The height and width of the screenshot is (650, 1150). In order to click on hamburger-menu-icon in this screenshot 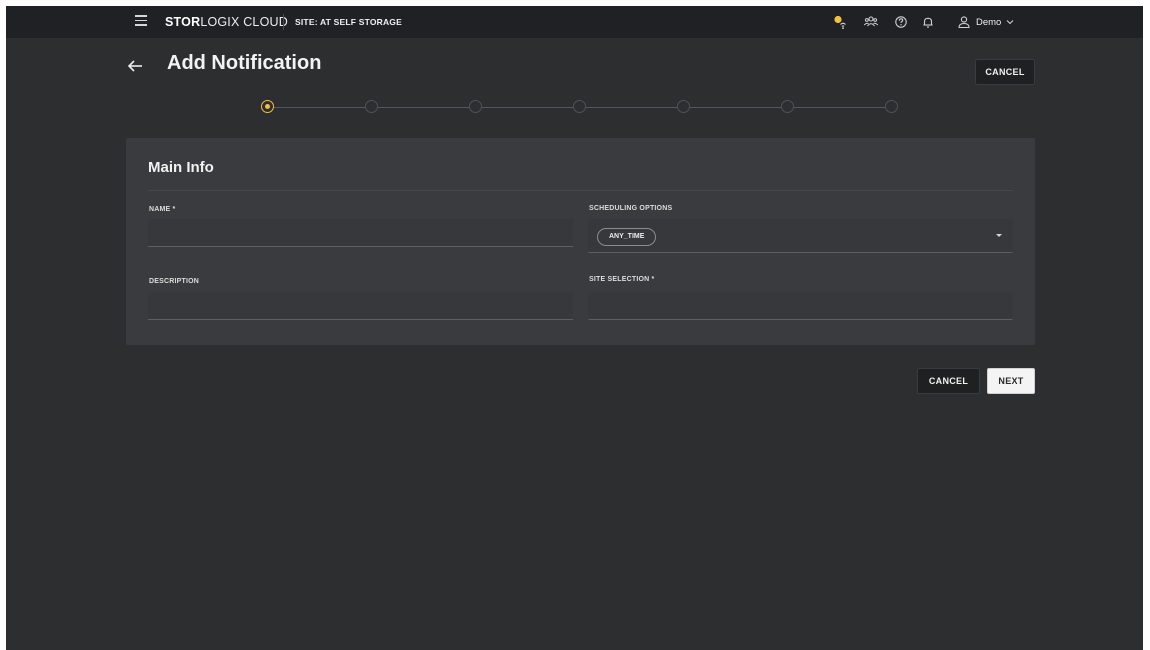, I will do `click(141, 22)`.